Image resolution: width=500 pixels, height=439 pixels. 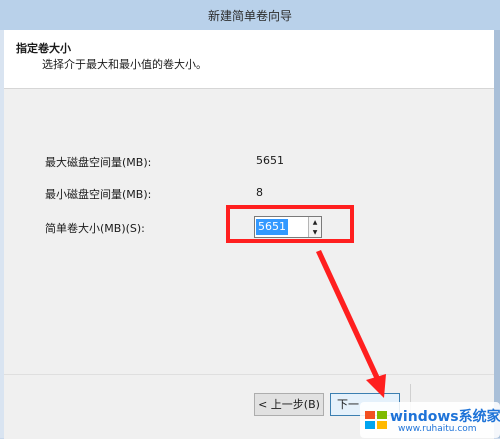 I want to click on windows-logo-icon, so click(x=376, y=420).